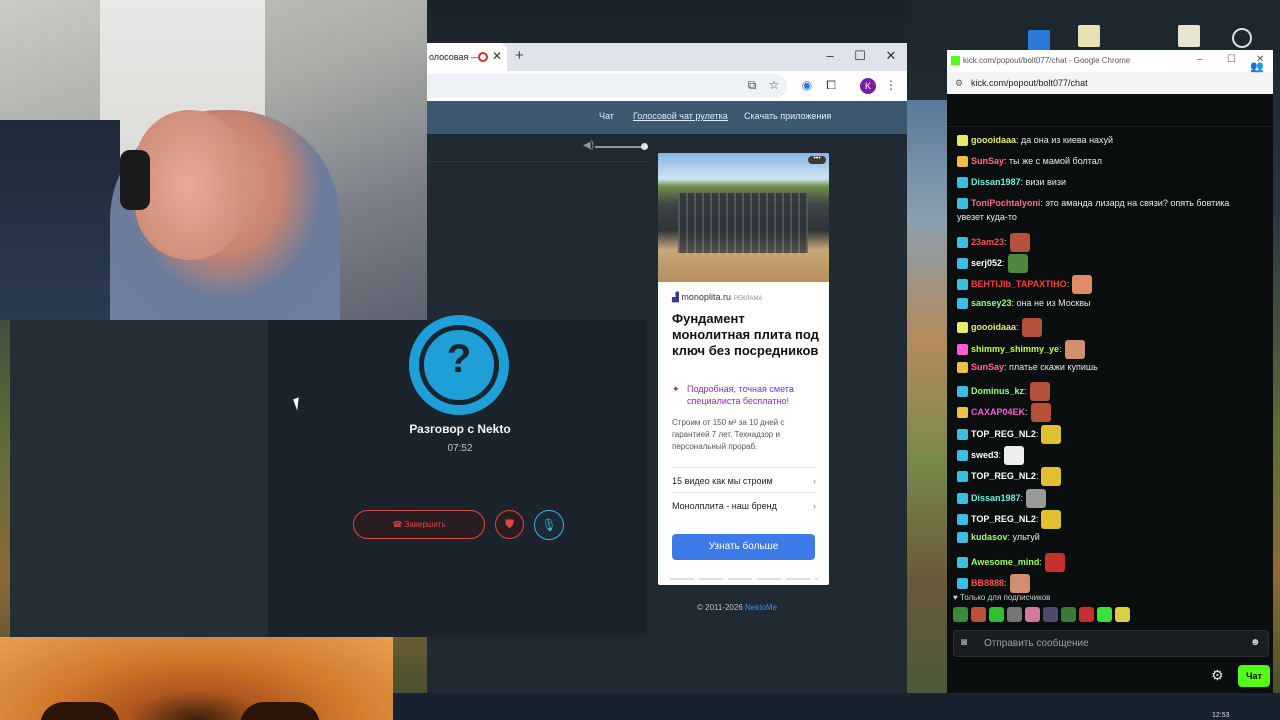 This screenshot has height=720, width=1280. I want to click on desktop-app-icon, so click(1039, 41).